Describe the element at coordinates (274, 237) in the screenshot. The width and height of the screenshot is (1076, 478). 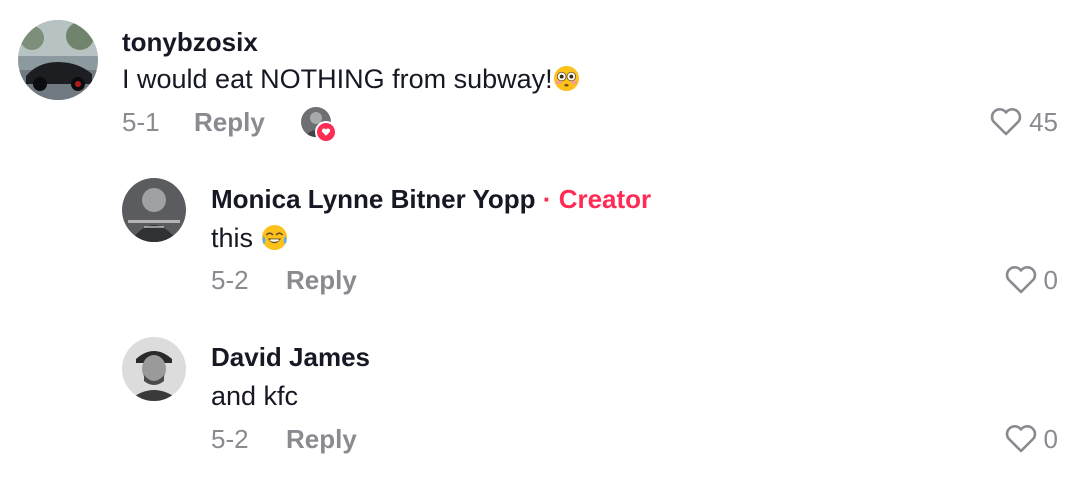
I see `tears-of-joy-emoji-icon` at that location.